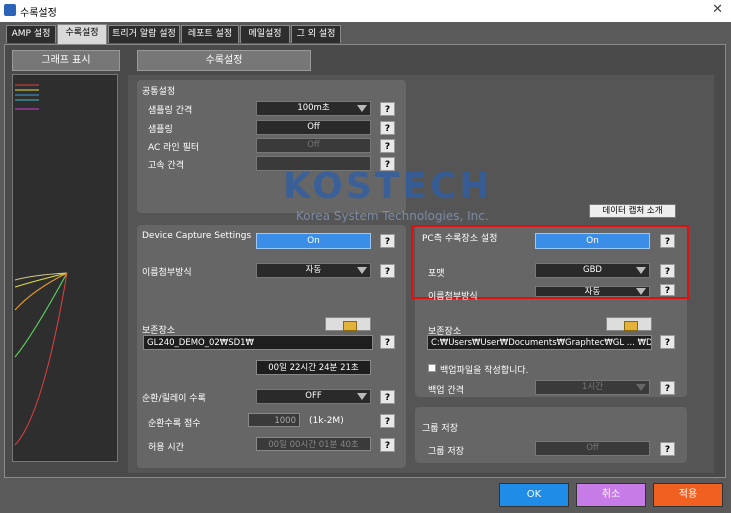 Image resolution: width=731 pixels, height=513 pixels. I want to click on graph-preview, so click(65, 268).